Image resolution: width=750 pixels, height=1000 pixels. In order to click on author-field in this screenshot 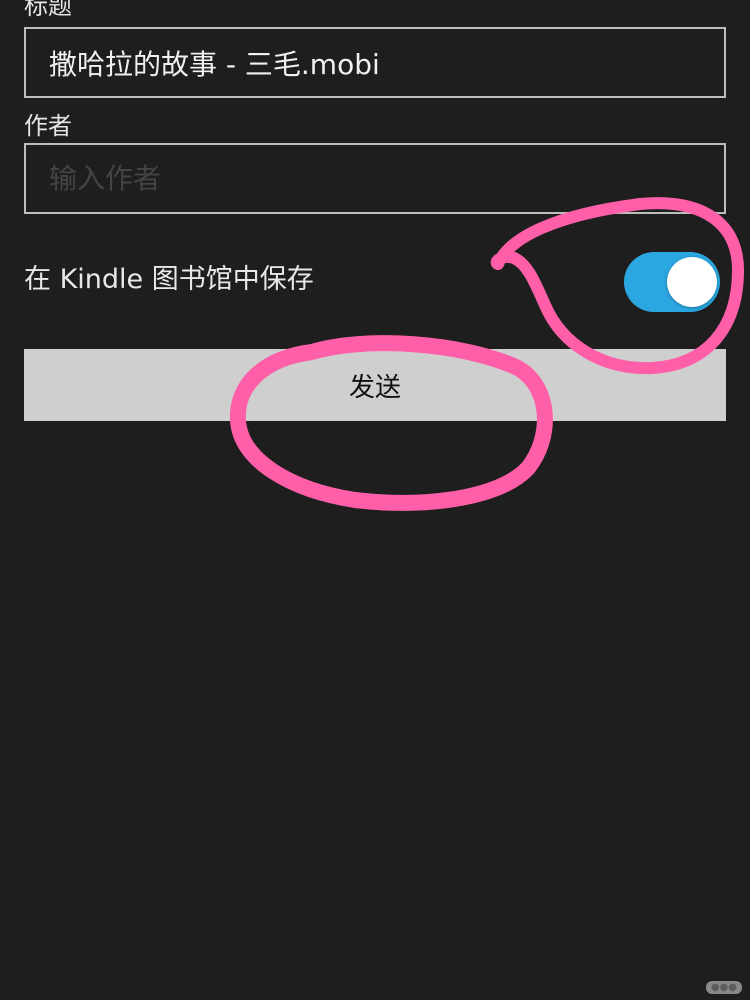, I will do `click(375, 178)`.